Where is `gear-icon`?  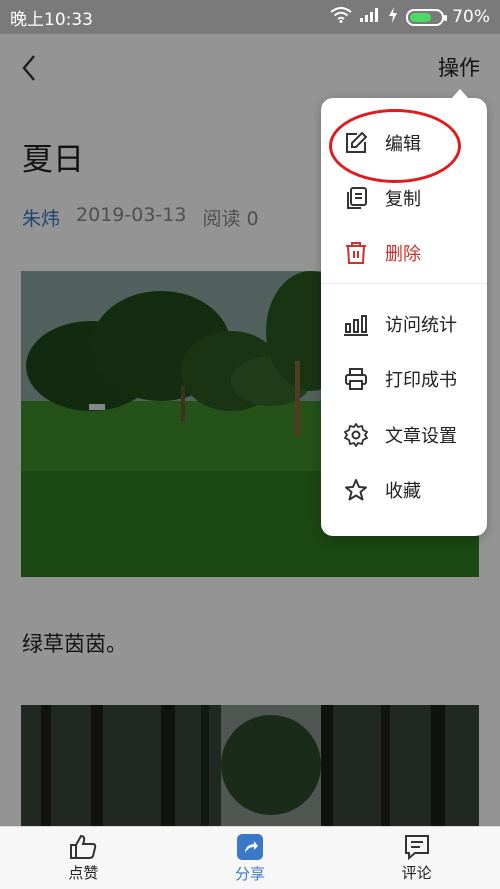
gear-icon is located at coordinates (356, 435).